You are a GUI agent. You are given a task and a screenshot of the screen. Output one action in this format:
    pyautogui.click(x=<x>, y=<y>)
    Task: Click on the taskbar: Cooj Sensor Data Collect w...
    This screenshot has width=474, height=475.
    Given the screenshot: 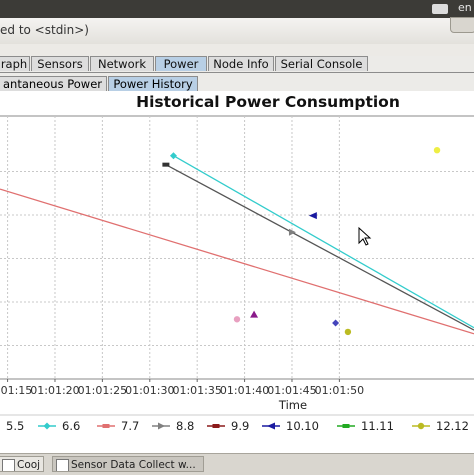 What is the action you would take?
    pyautogui.click(x=237, y=464)
    